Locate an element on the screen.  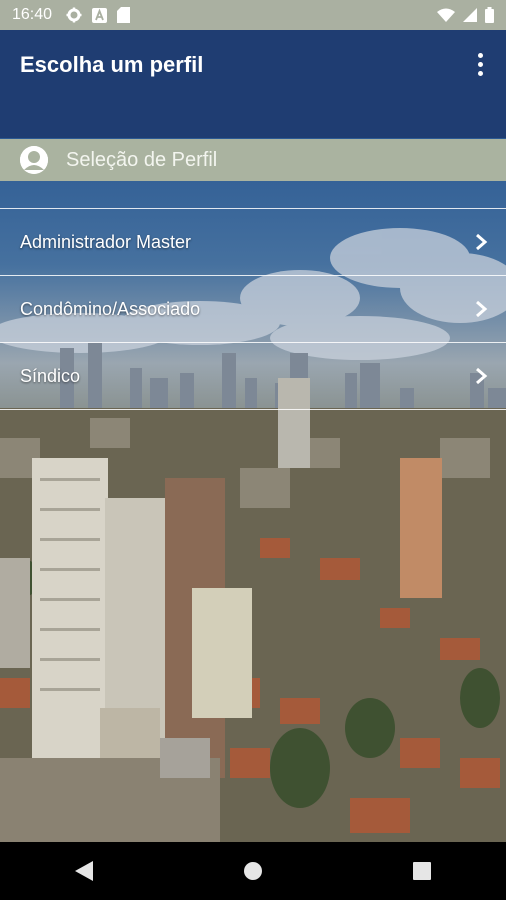
app-bar: Escolha um perfil is located at coordinates (253, 84).